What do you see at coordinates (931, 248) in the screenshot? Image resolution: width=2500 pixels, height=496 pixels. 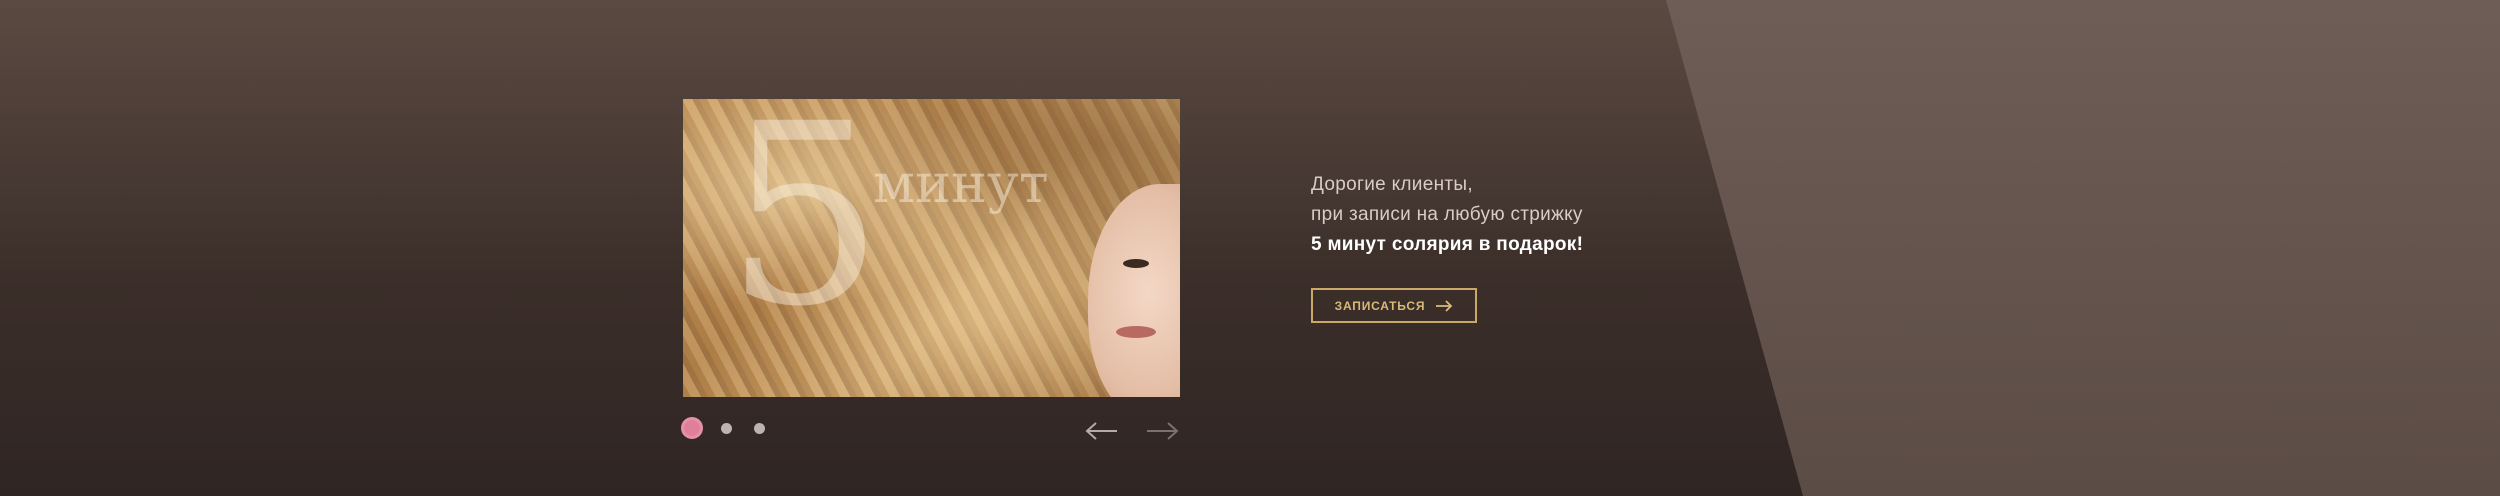 I see `slider-image: 5 минут` at bounding box center [931, 248].